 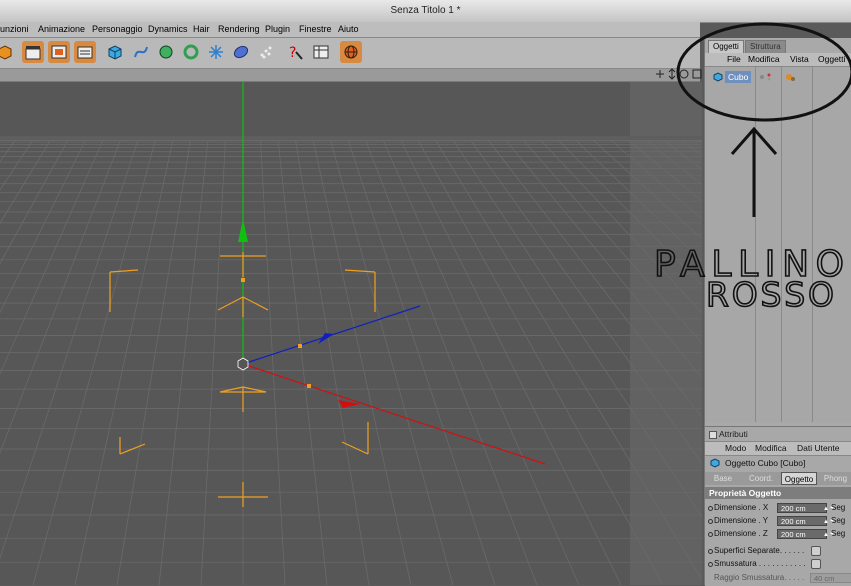 I want to click on globe-icon, so click(x=351, y=52).